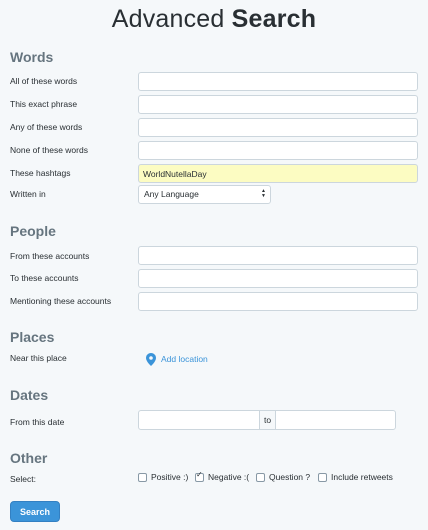 The width and height of the screenshot is (428, 530). I want to click on section-heading-words: Words, so click(32, 57).